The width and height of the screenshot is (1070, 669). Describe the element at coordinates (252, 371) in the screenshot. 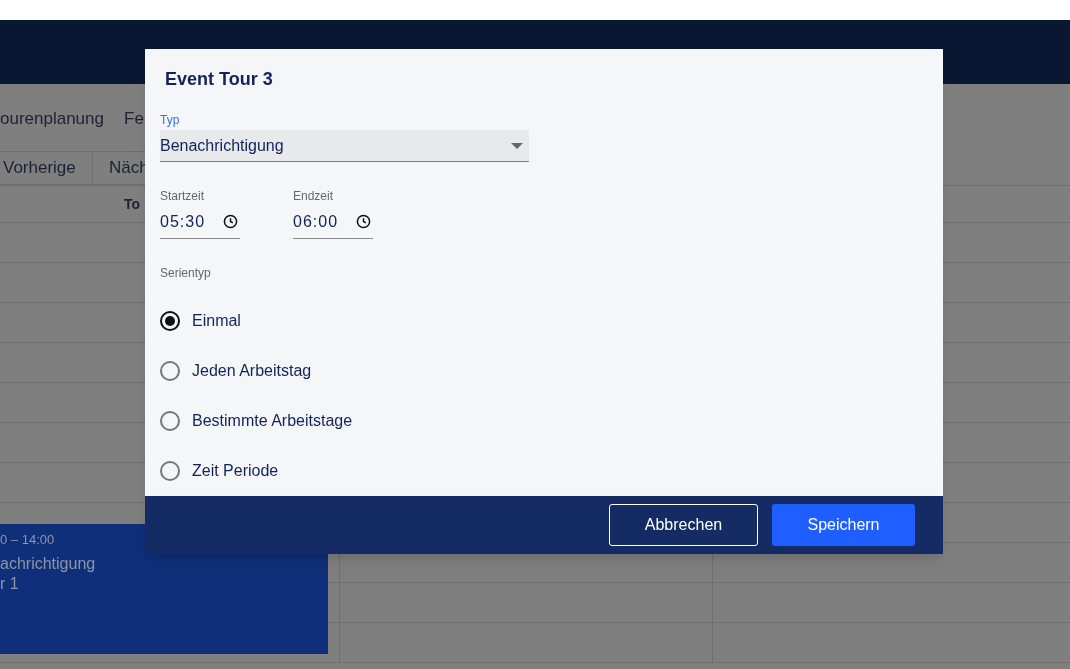

I see `radio-label: Jeden Arbeitstag` at that location.